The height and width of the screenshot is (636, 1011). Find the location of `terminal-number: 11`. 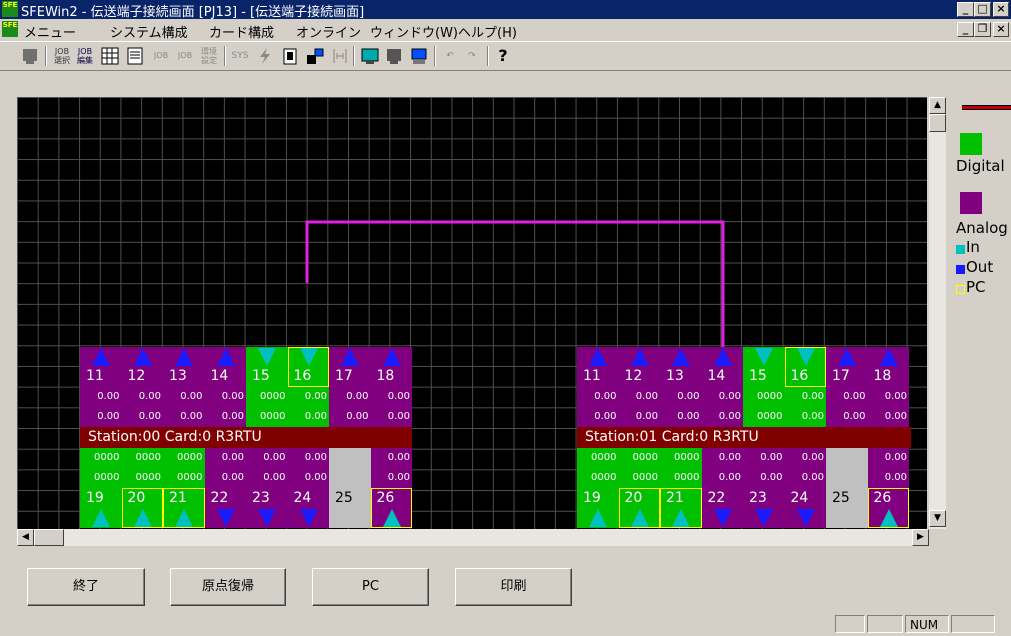

terminal-number: 11 is located at coordinates (95, 376).